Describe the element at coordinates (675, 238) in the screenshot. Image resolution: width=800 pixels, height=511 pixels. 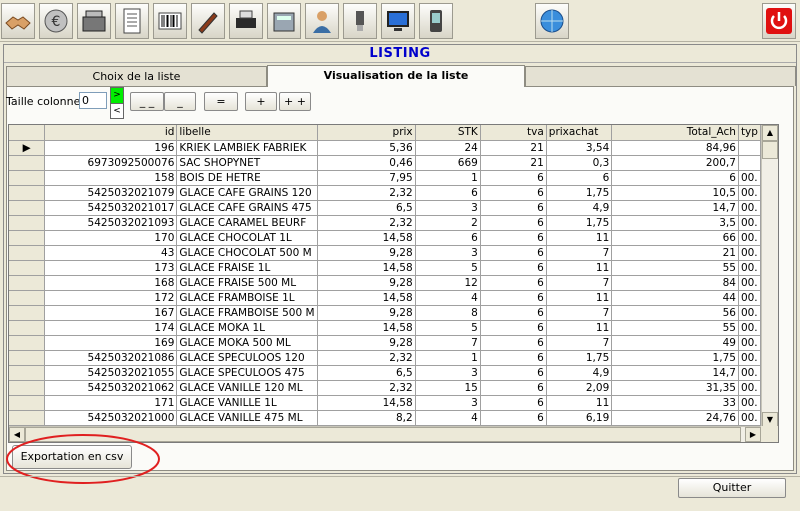
I see `cell-total-ach: 66` at that location.